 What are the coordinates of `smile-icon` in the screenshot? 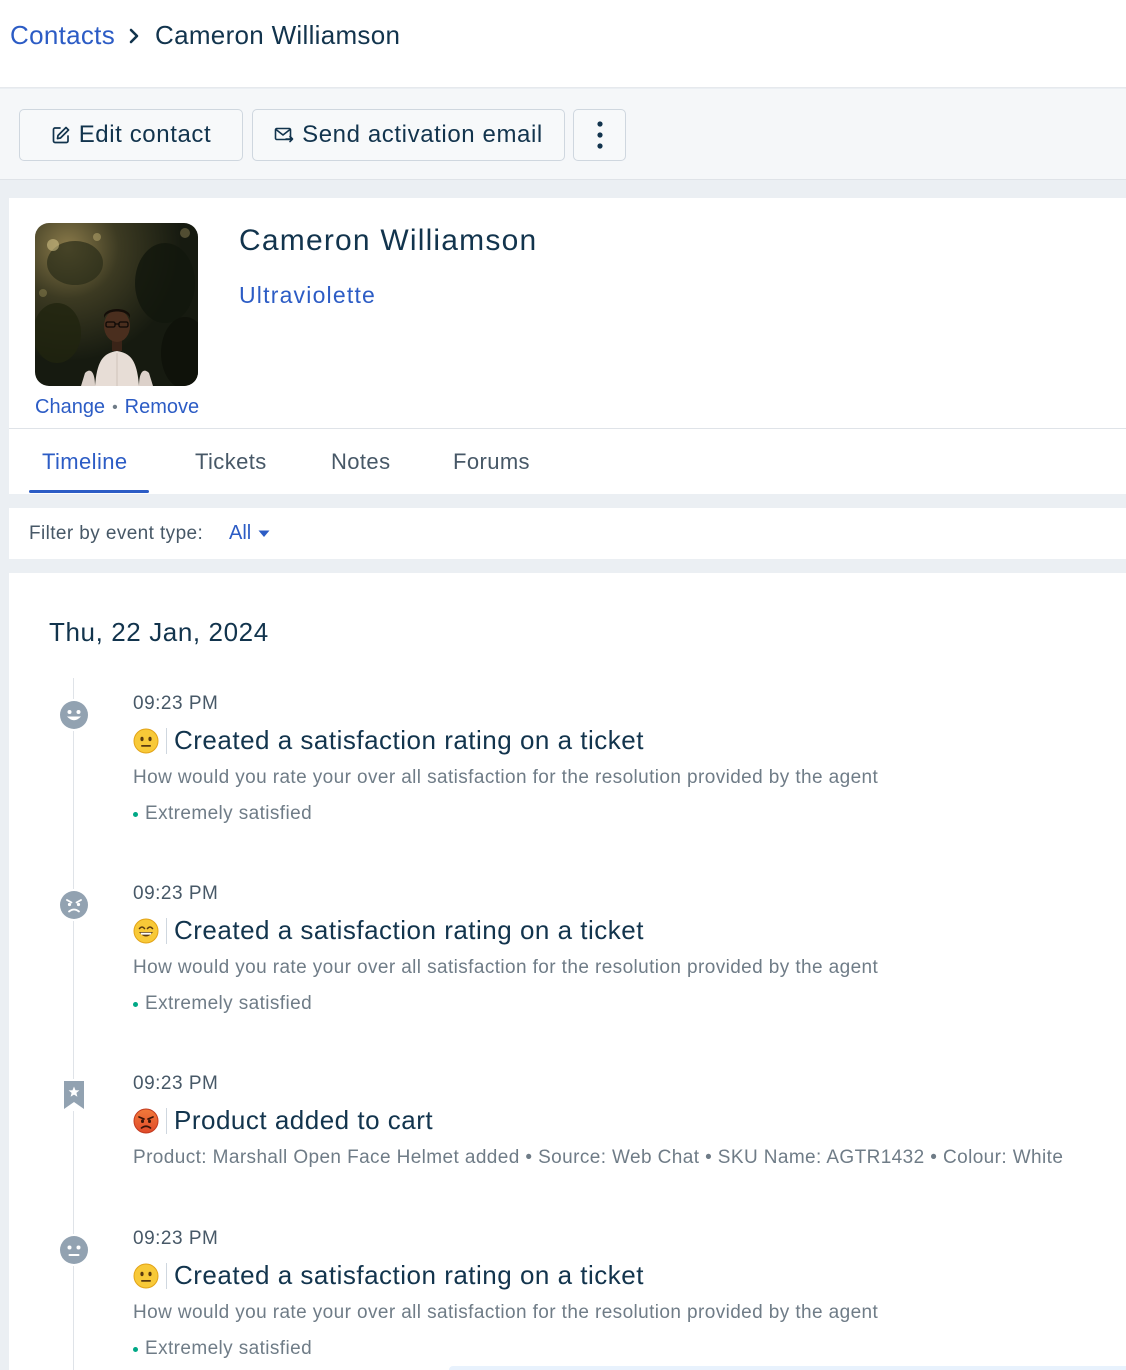 It's located at (74, 715).